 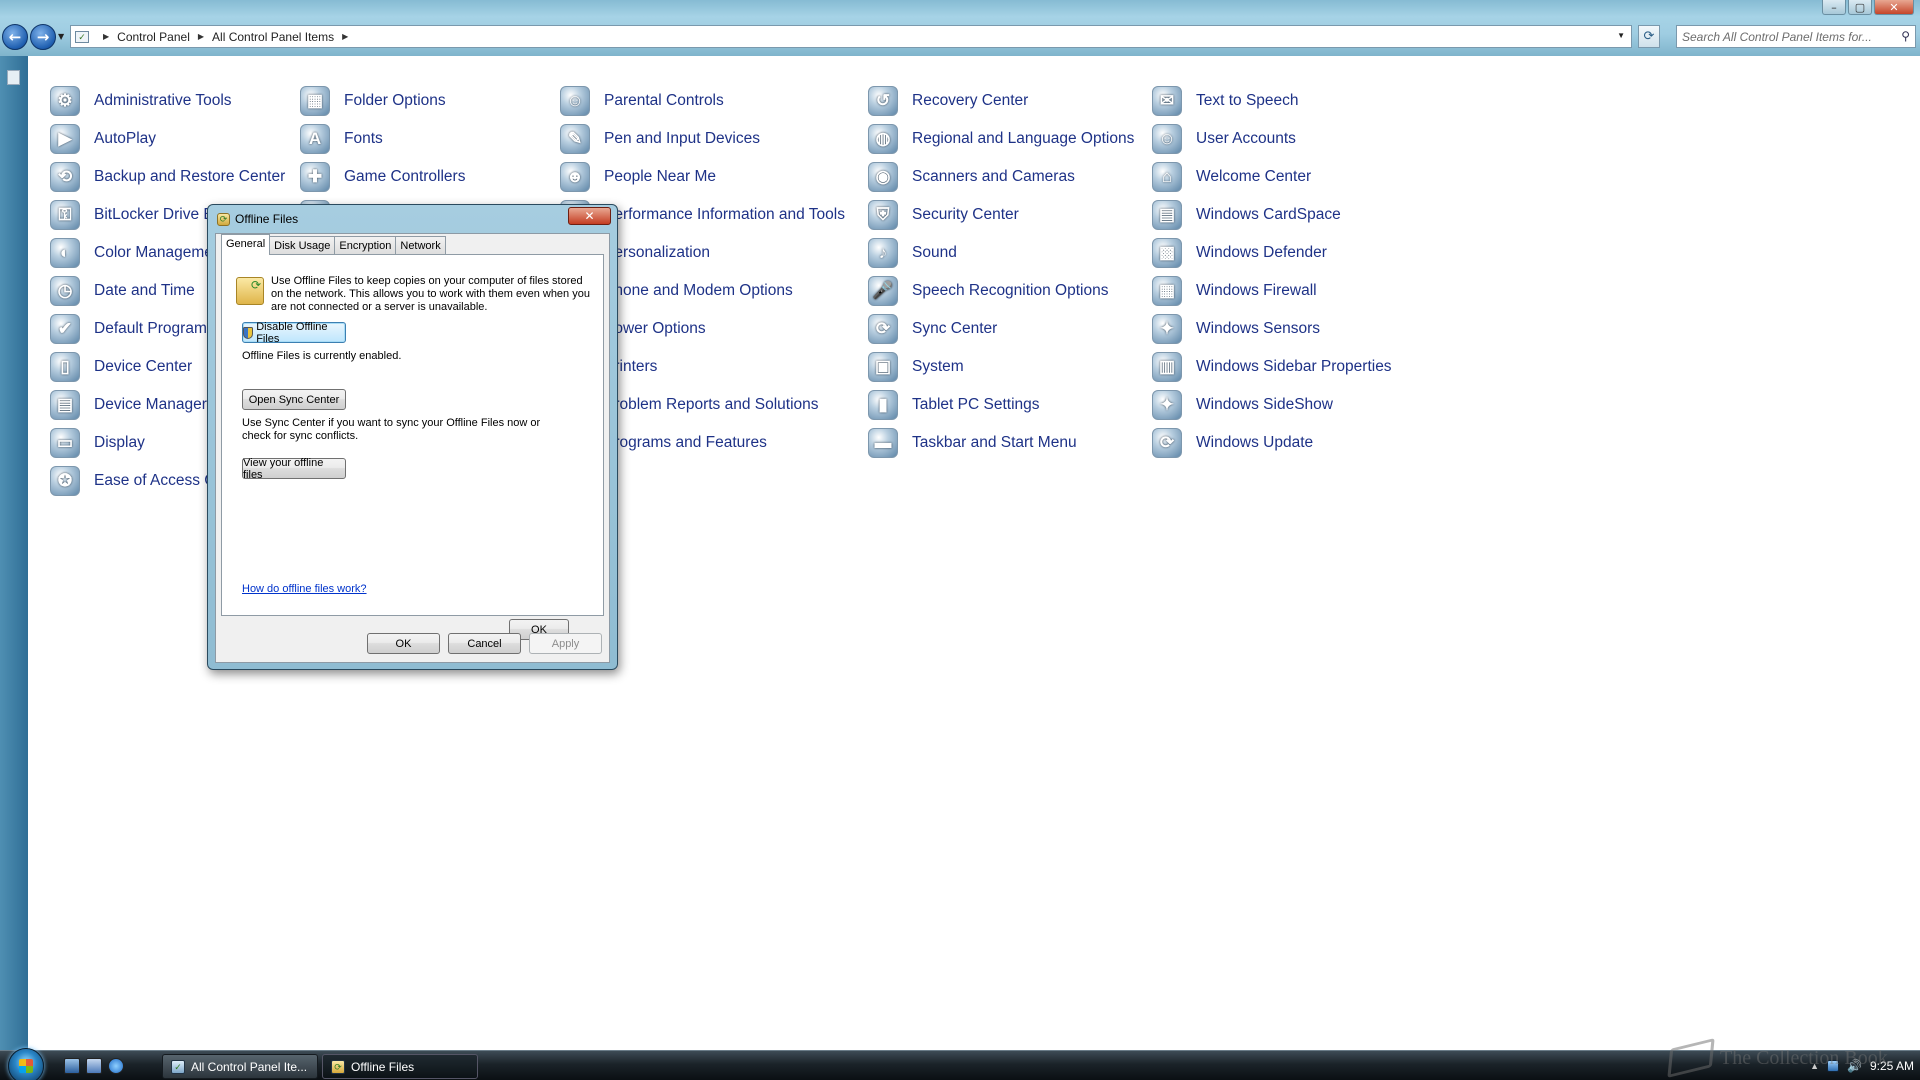 I want to click on control-panel-item: ▣ System, so click(x=1001, y=367).